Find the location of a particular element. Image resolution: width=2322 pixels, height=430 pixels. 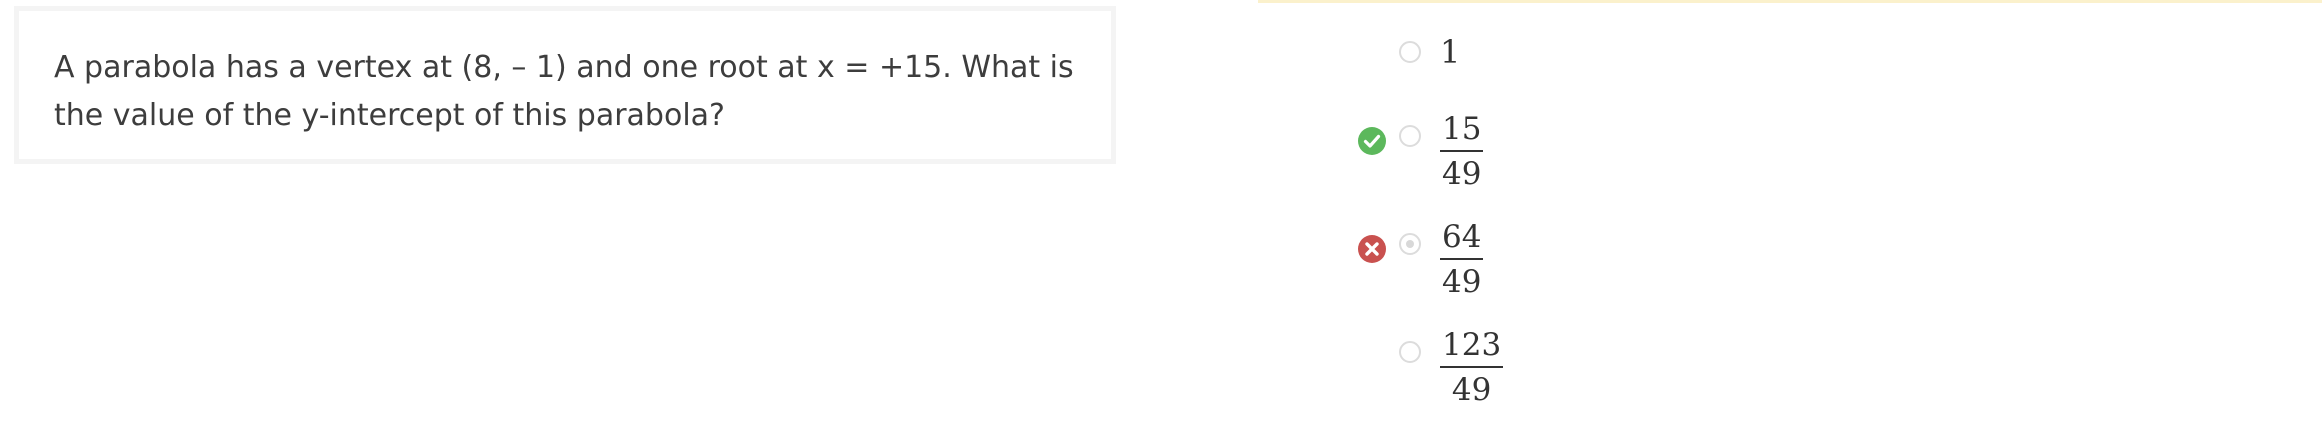

top-accent-line is located at coordinates (1790, 1).